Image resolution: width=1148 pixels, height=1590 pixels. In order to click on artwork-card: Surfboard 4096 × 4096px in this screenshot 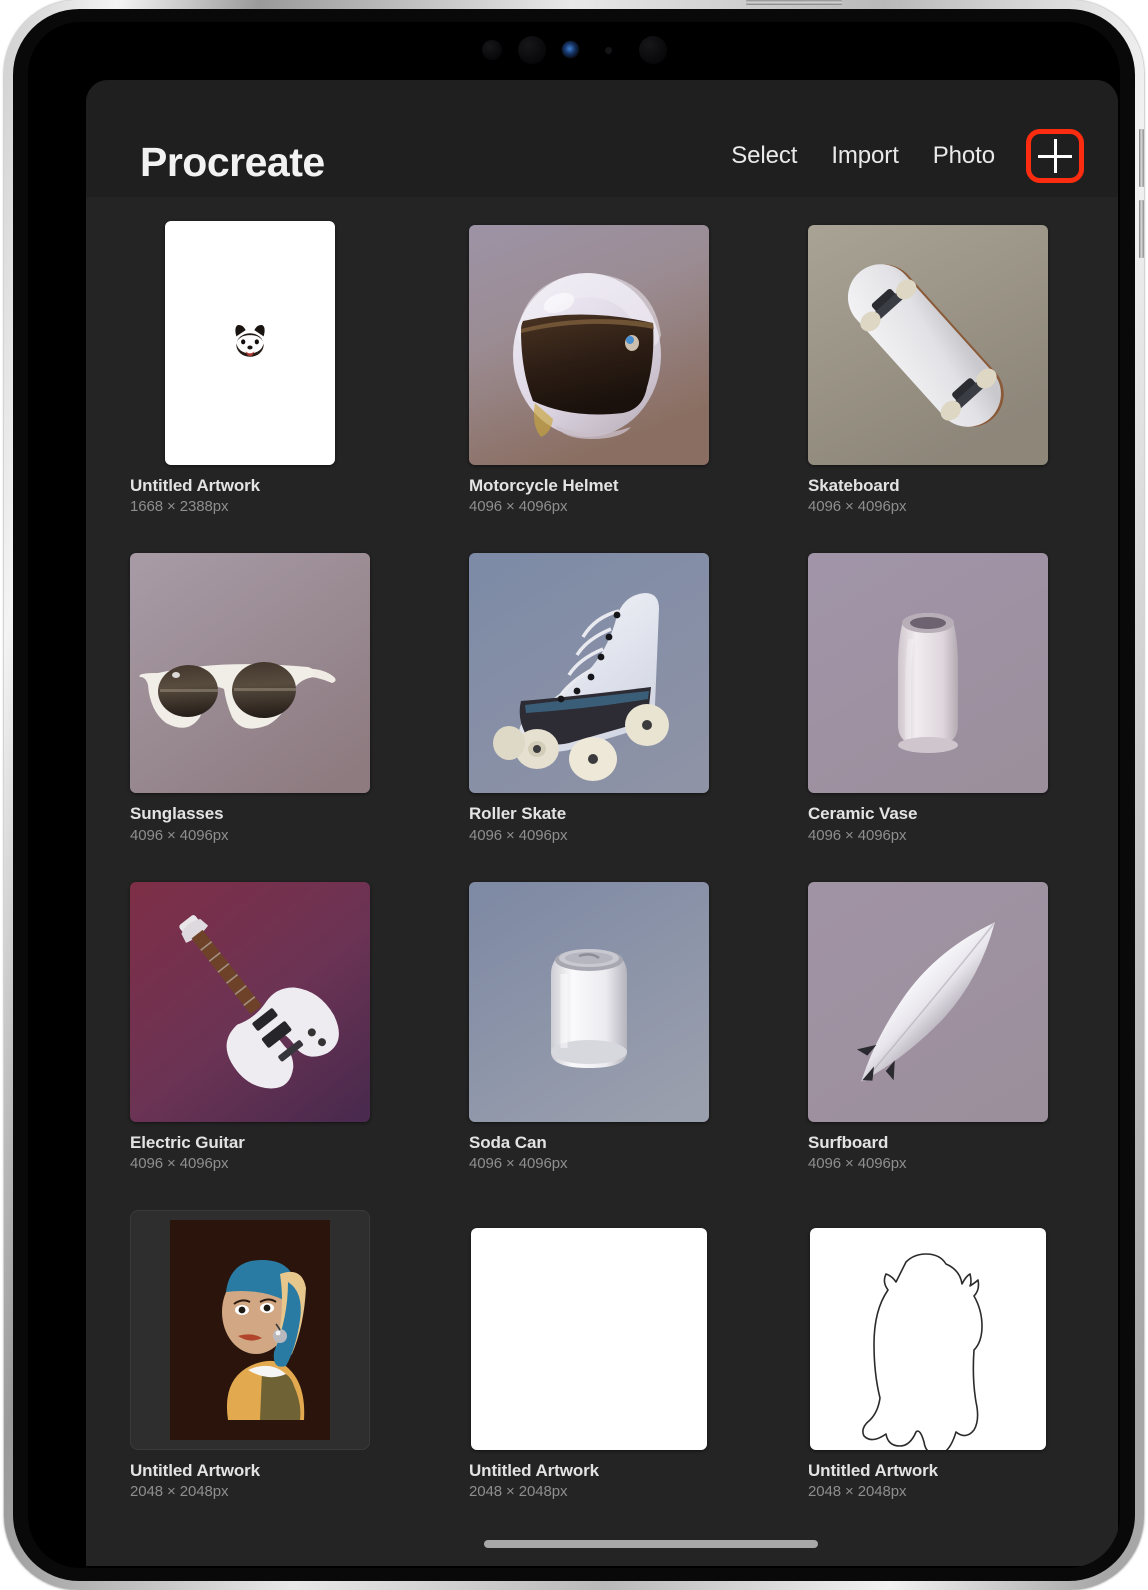, I will do `click(928, 1027)`.